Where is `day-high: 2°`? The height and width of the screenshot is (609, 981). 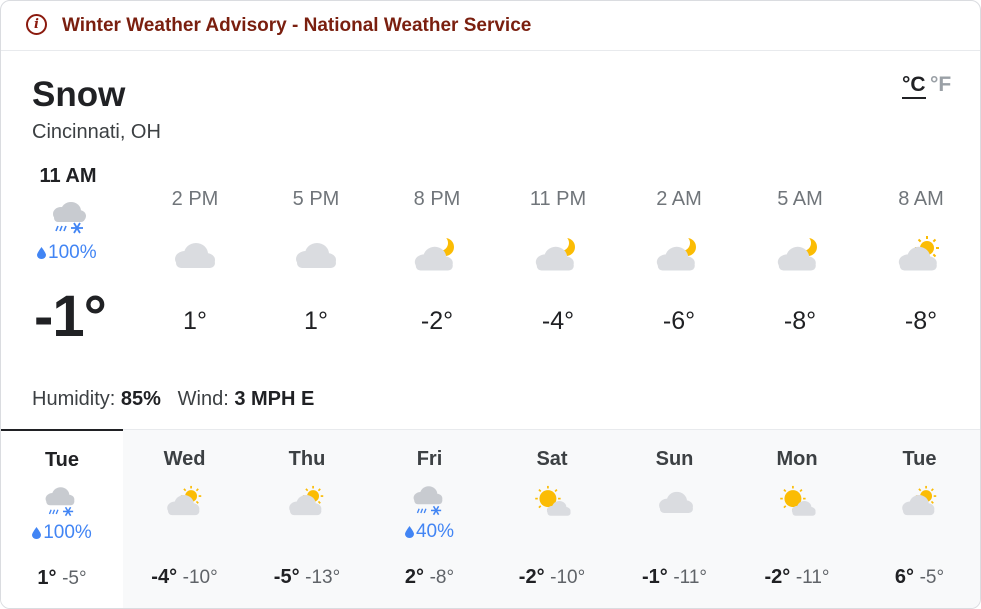
day-high: 2° is located at coordinates (414, 577).